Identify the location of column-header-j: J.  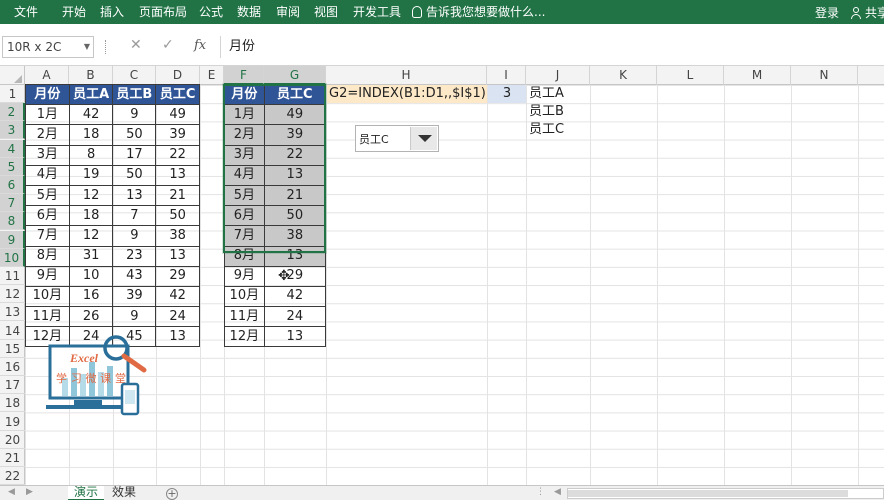
(558, 75).